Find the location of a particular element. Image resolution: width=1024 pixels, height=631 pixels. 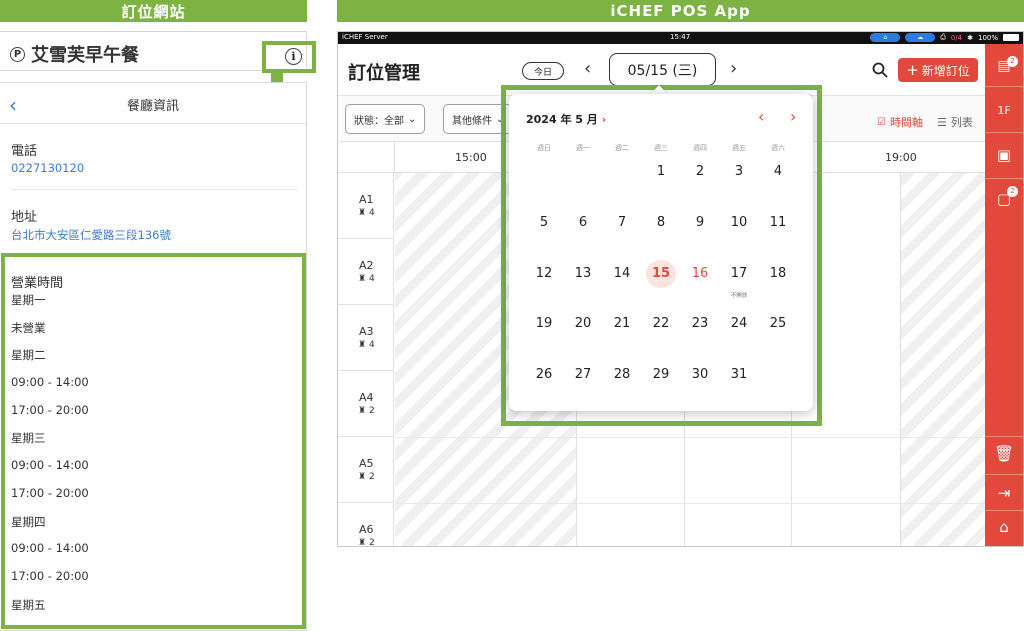

clock-text: 15:47 is located at coordinates (680, 37).